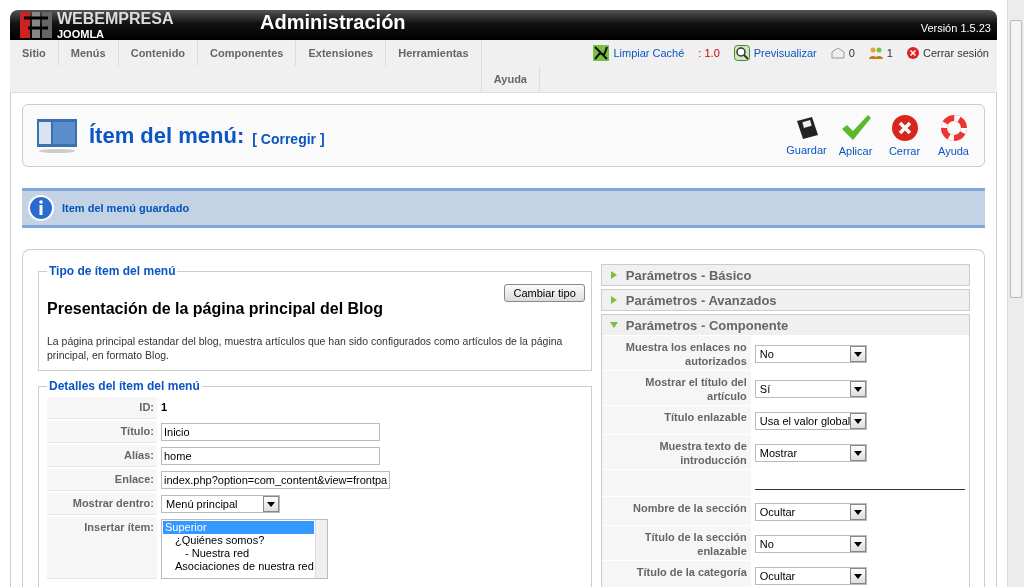 This screenshot has width=1024, height=587. Describe the element at coordinates (102, 432) in the screenshot. I see `field-label: Título:` at that location.